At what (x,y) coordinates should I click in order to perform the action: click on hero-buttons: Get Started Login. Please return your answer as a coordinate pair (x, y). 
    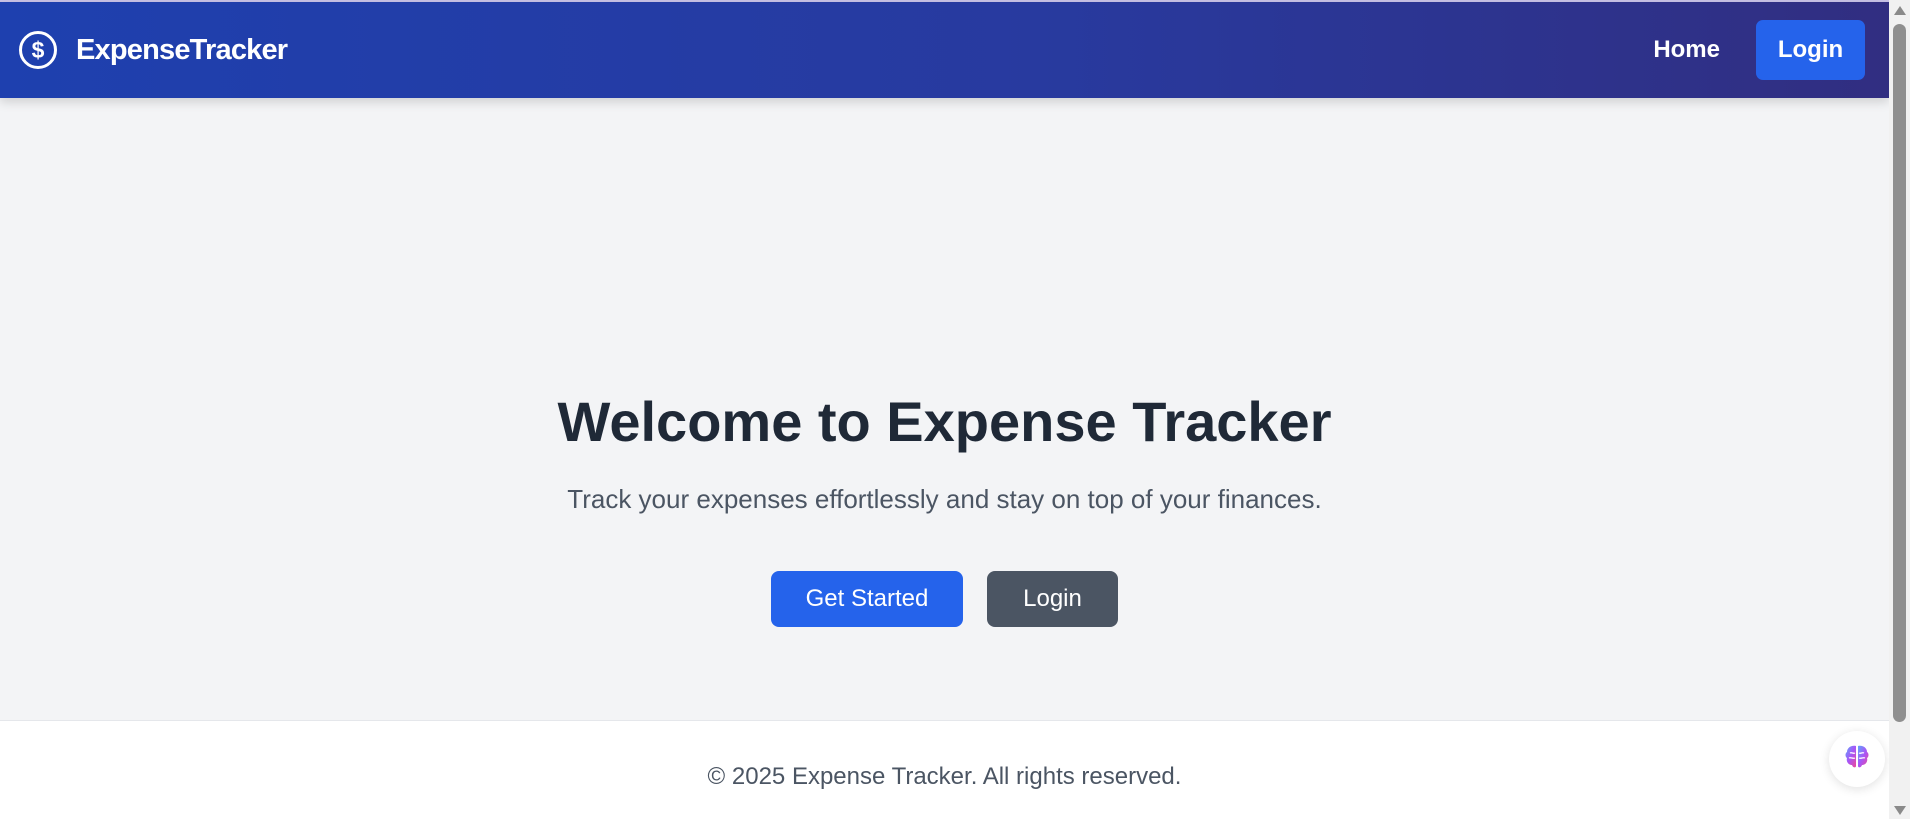
    Looking at the image, I should click on (944, 599).